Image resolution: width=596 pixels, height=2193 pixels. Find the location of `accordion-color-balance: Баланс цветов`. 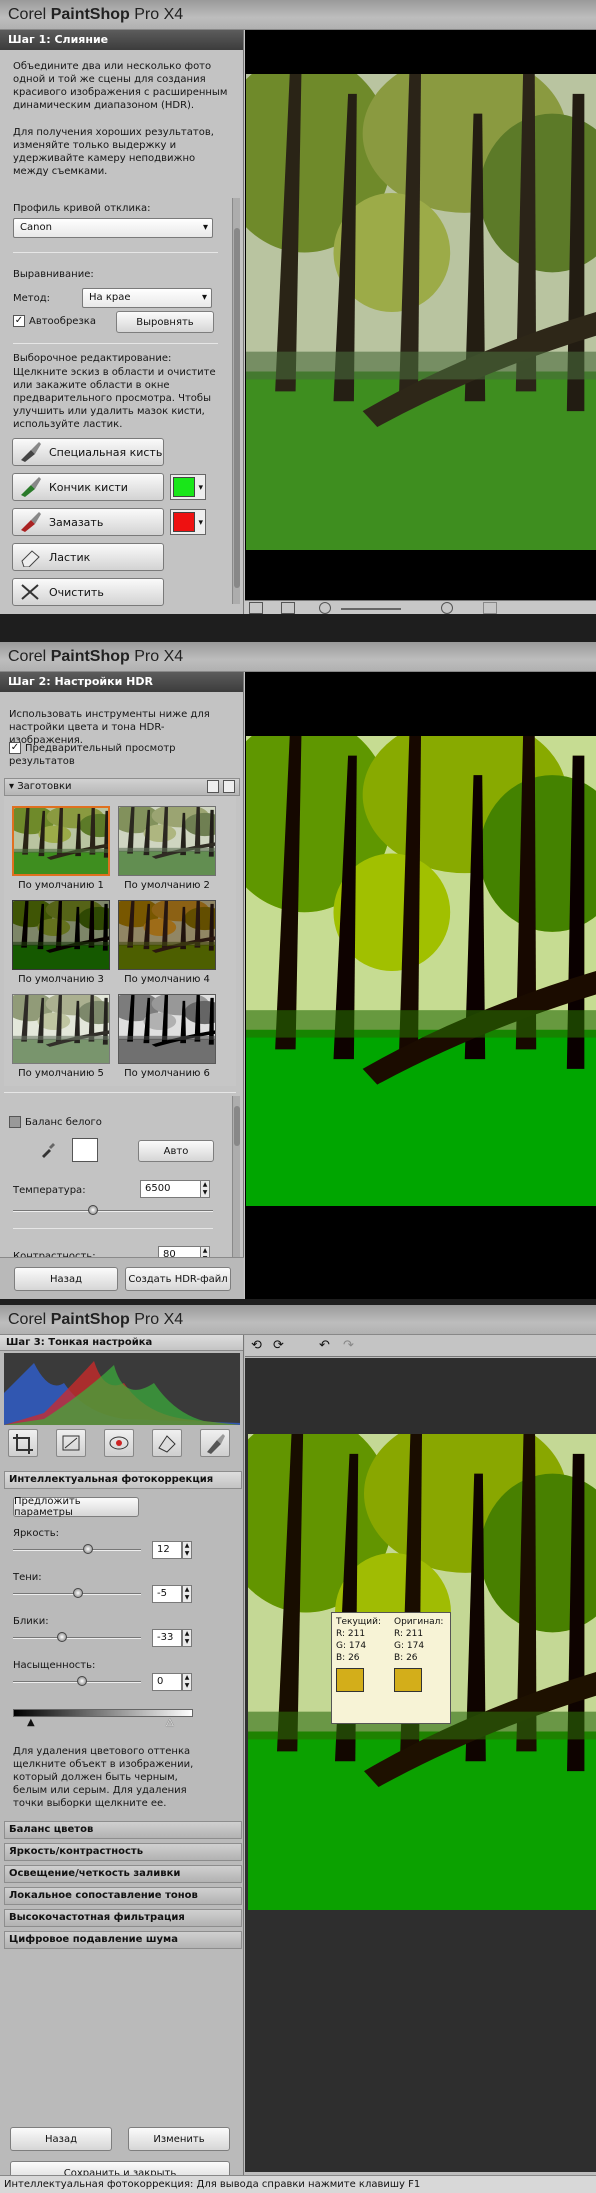

accordion-color-balance: Баланс цветов is located at coordinates (123, 1830).